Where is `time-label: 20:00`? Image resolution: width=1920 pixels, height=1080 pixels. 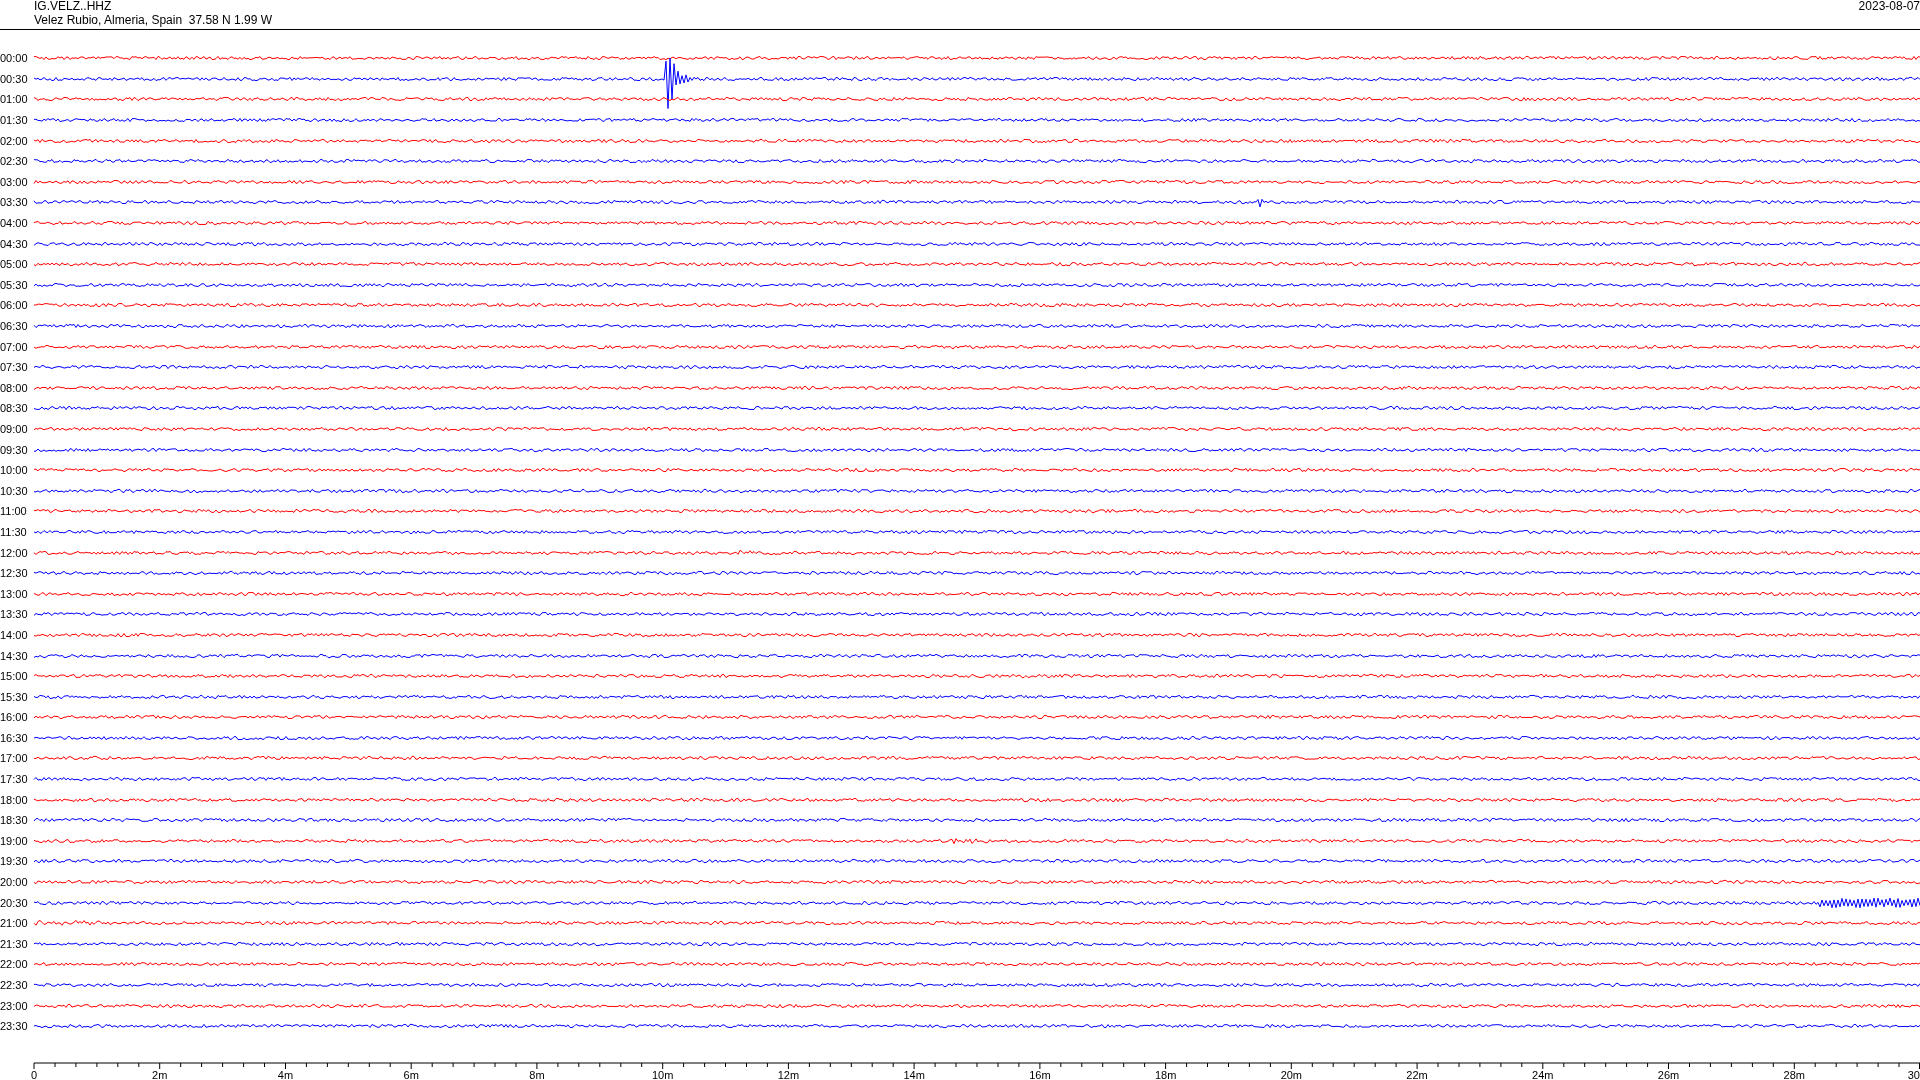
time-label: 20:00 is located at coordinates (14, 882).